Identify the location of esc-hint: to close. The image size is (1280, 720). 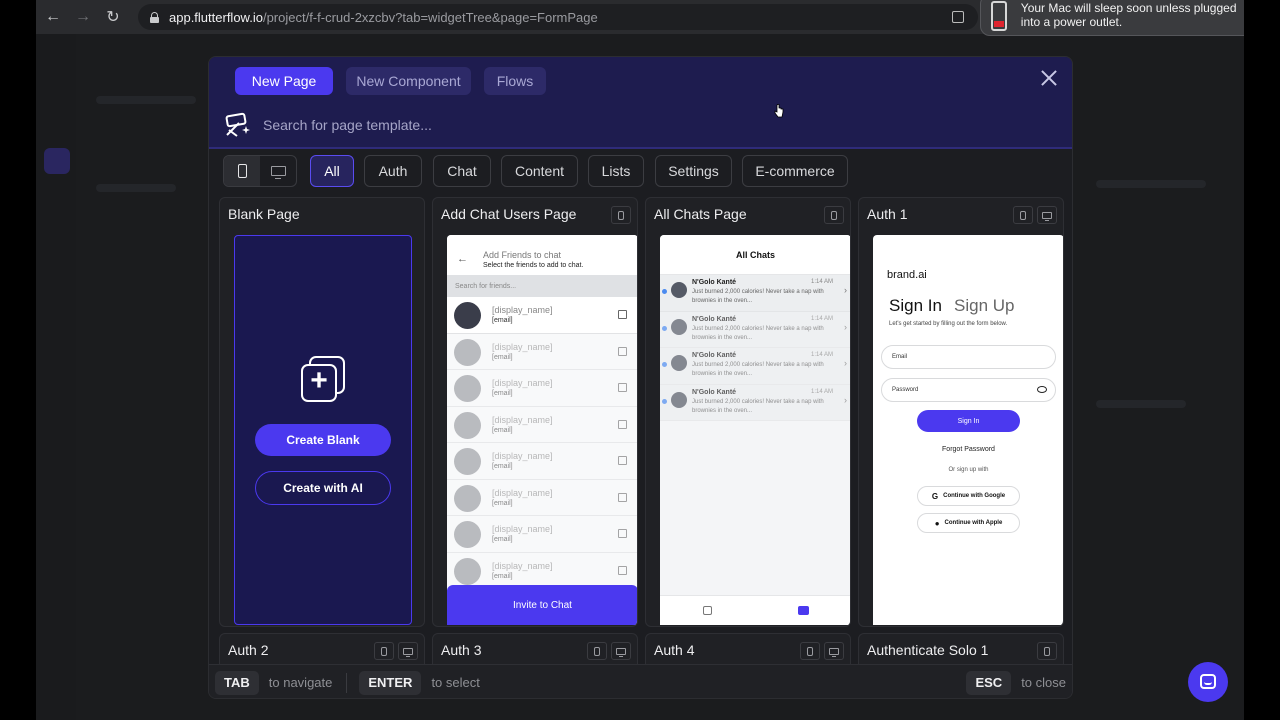
(1043, 682).